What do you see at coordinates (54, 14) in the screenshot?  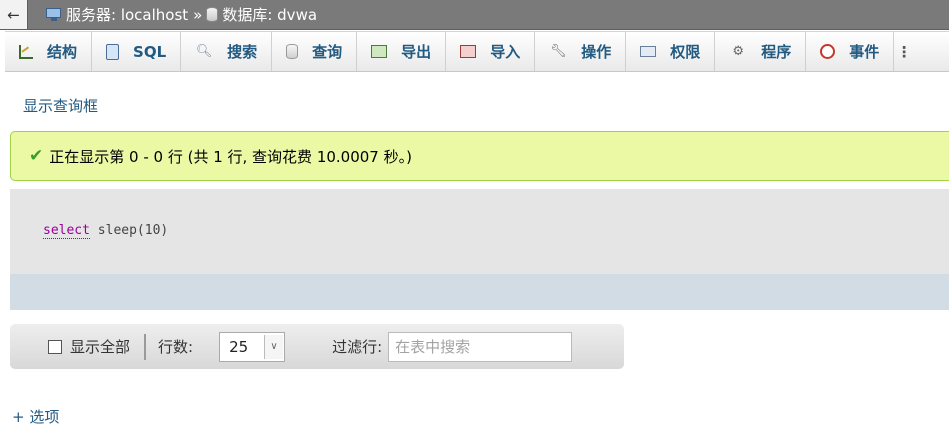 I see `server-icon` at bounding box center [54, 14].